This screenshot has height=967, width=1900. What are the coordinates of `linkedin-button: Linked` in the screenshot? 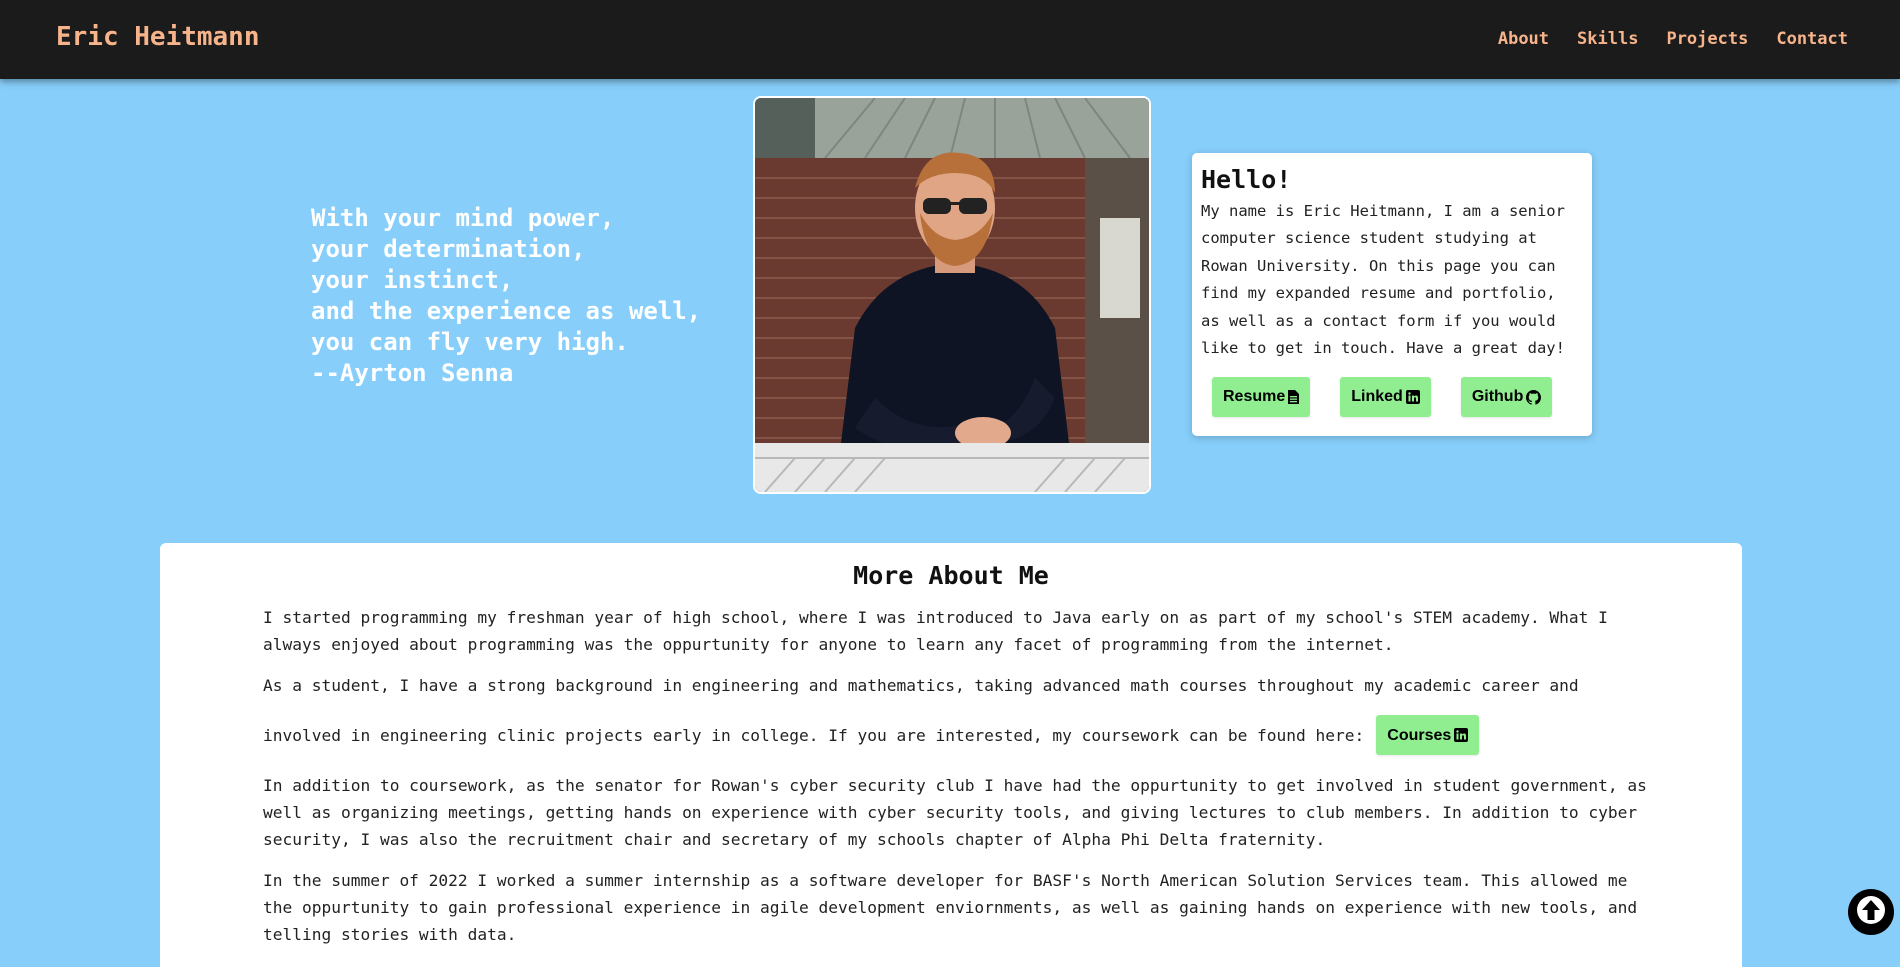 It's located at (1385, 397).